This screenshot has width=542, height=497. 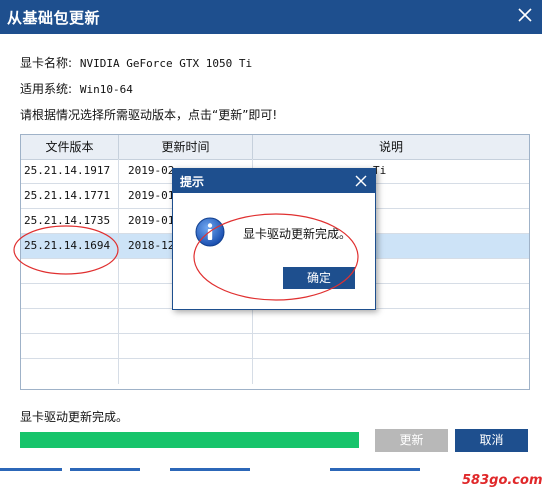 What do you see at coordinates (271, 482) in the screenshot?
I see `bottom-strip` at bounding box center [271, 482].